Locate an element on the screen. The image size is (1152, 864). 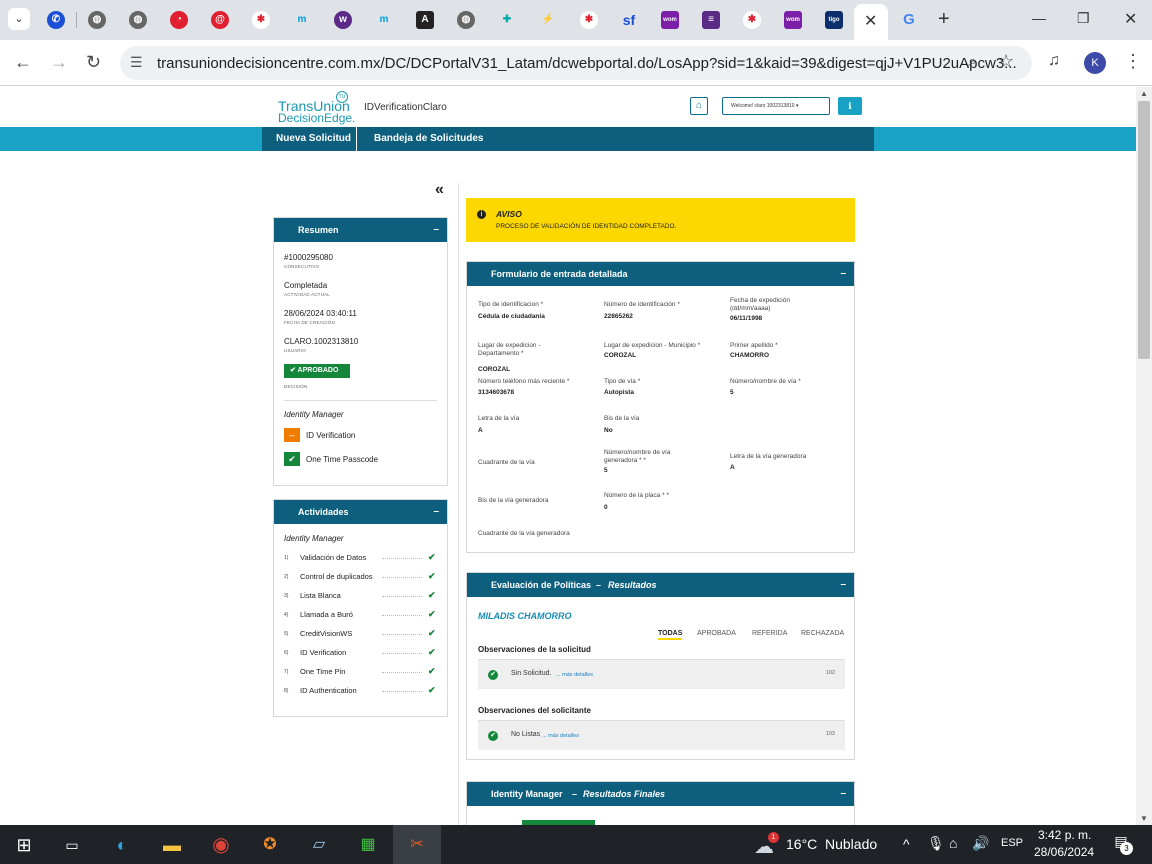
tab-favicon-plus-icon: ✚ is located at coordinates (507, 20).